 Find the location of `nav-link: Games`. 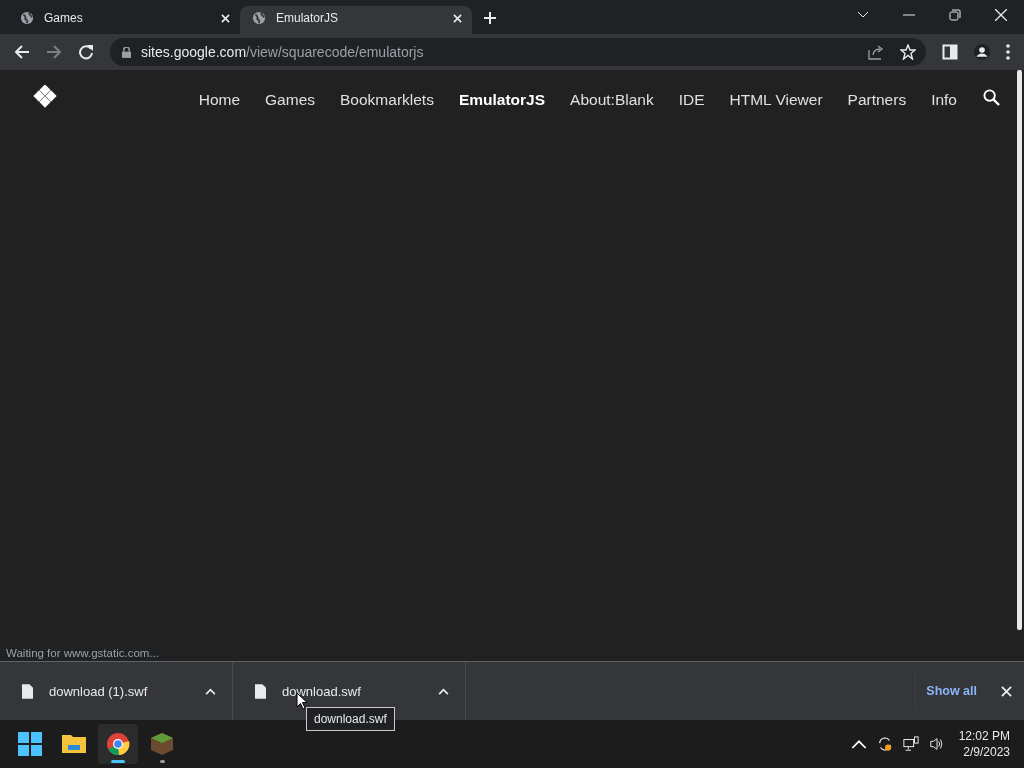

nav-link: Games is located at coordinates (290, 100).